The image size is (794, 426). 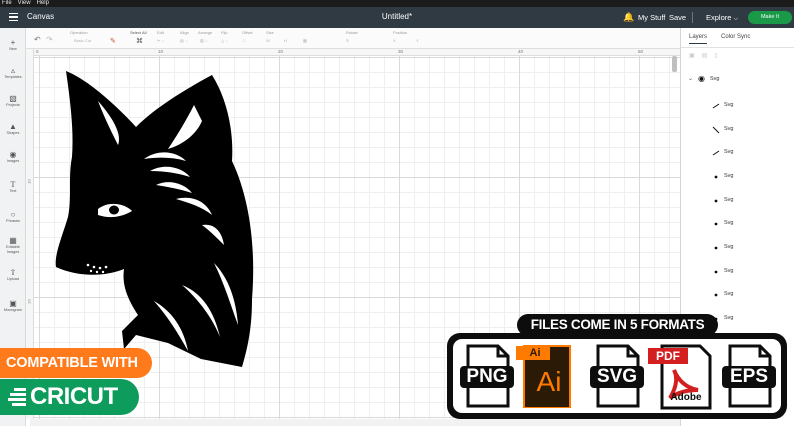 I want to click on explore-dropdown: Explore ⌵, so click(x=722, y=18).